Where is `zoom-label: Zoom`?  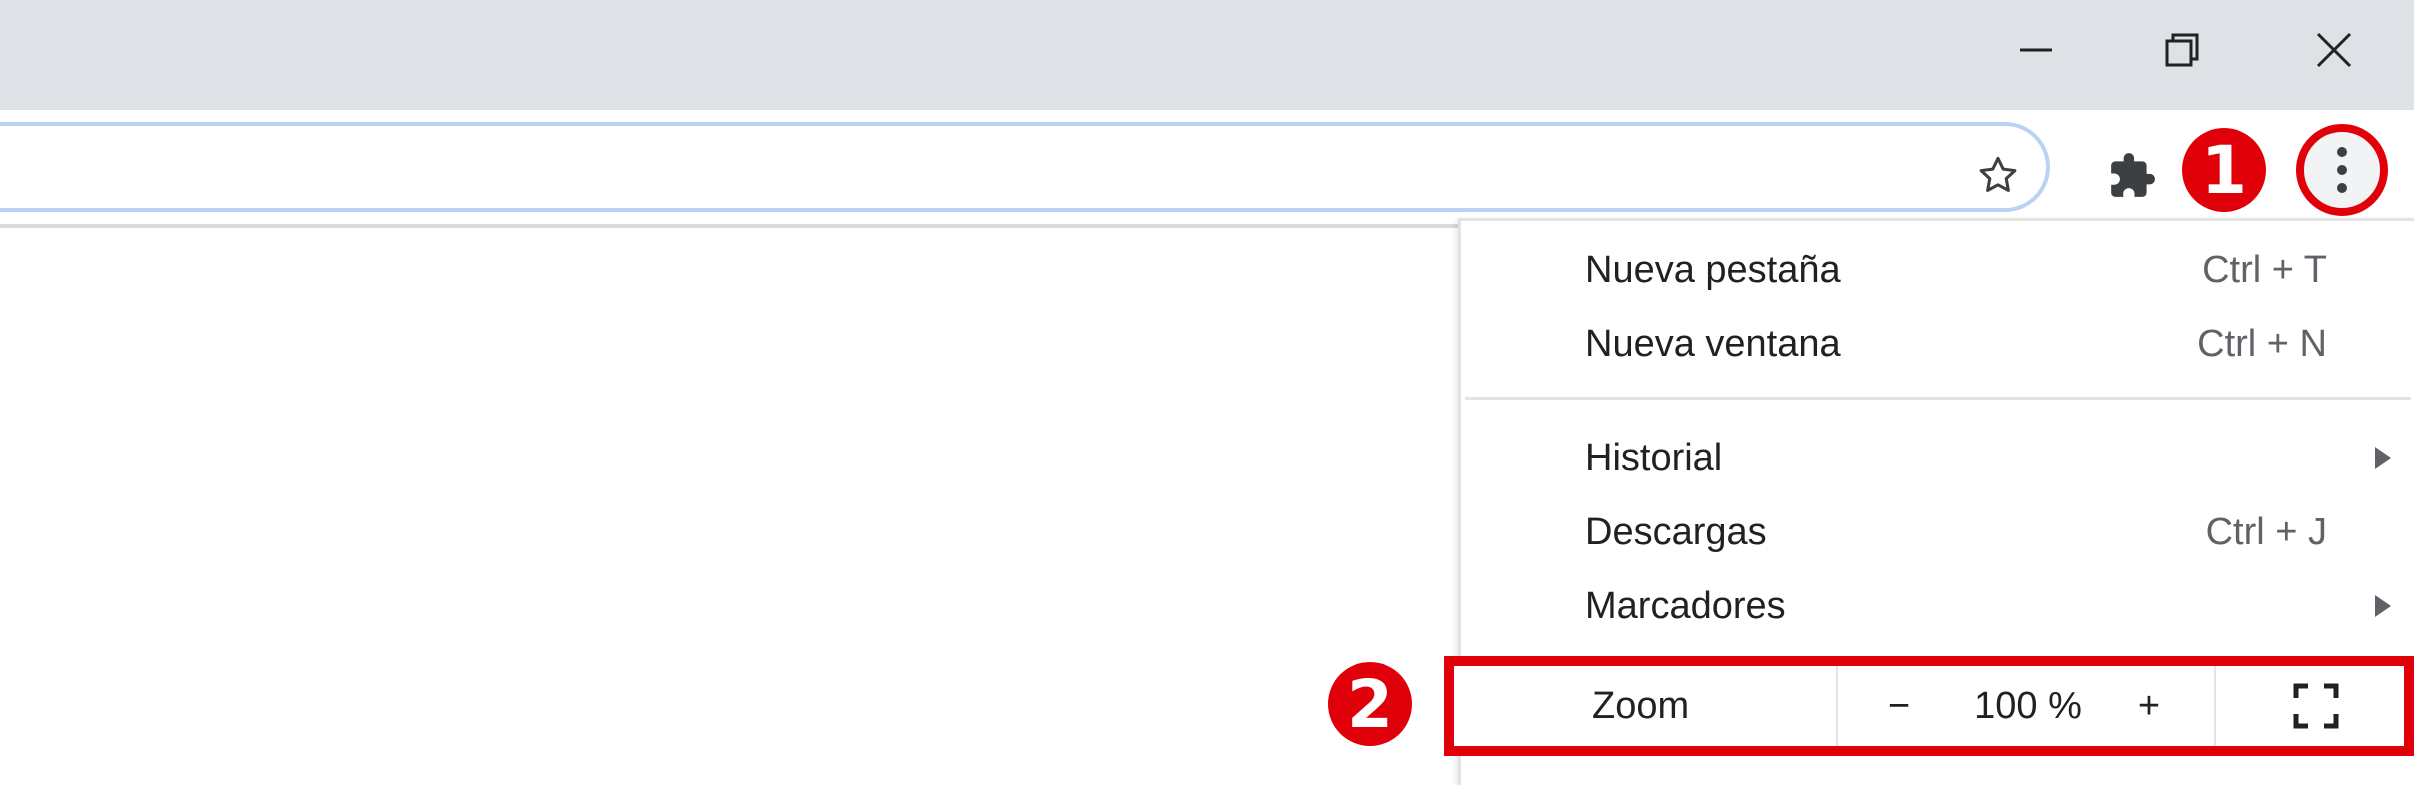
zoom-label: Zoom is located at coordinates (1641, 705).